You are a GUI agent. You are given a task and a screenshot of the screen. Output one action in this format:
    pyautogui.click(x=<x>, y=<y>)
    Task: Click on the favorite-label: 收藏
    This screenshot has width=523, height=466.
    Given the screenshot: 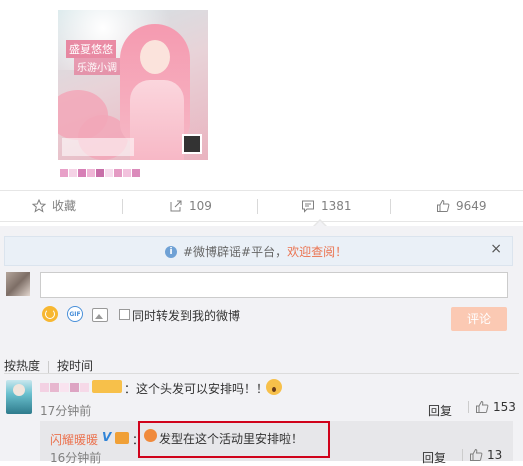 What is the action you would take?
    pyautogui.click(x=64, y=206)
    